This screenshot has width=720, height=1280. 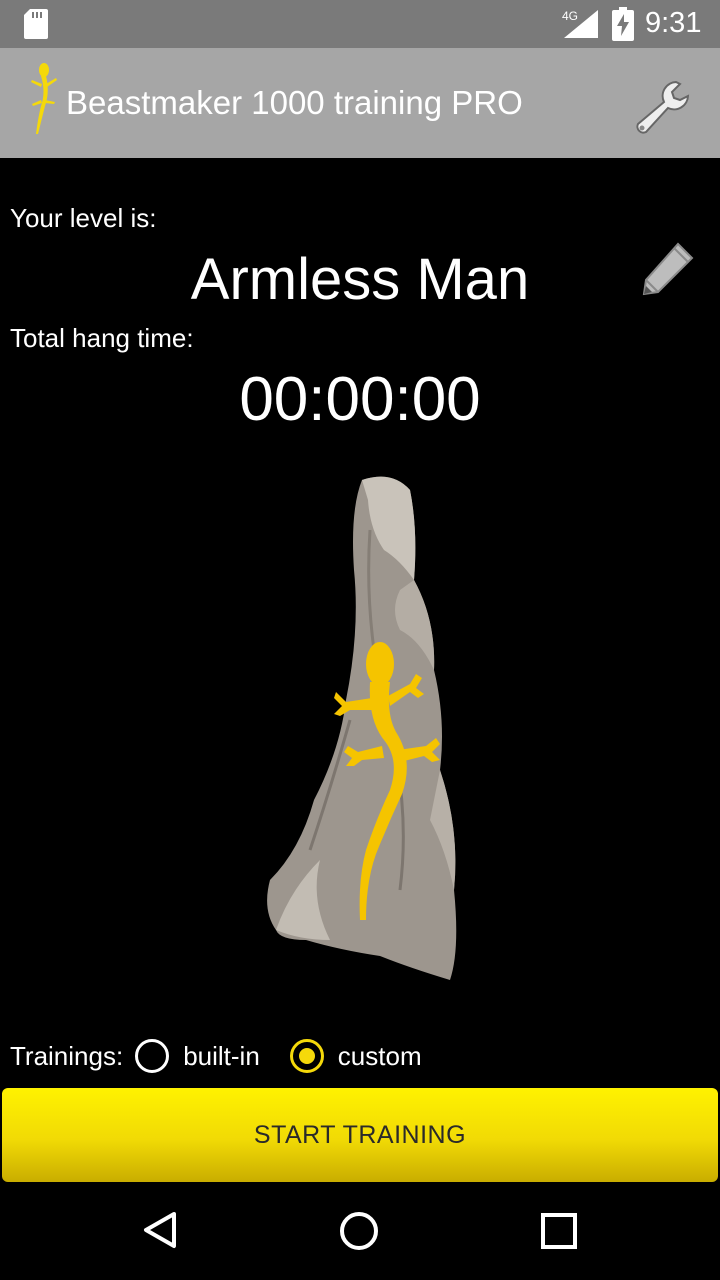 What do you see at coordinates (67, 1055) in the screenshot?
I see `trainings-label: Trainings:` at bounding box center [67, 1055].